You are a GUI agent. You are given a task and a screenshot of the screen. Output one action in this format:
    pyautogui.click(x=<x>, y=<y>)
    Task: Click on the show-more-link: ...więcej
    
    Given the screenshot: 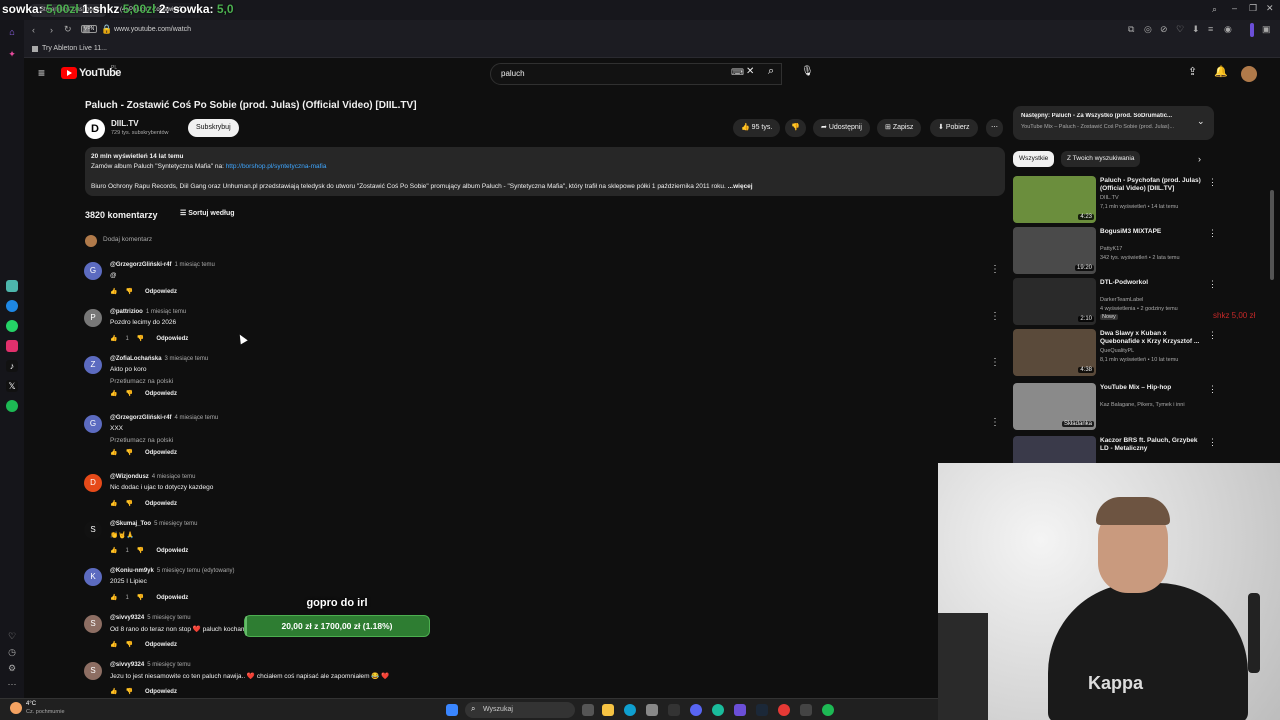 What is the action you would take?
    pyautogui.click(x=740, y=186)
    